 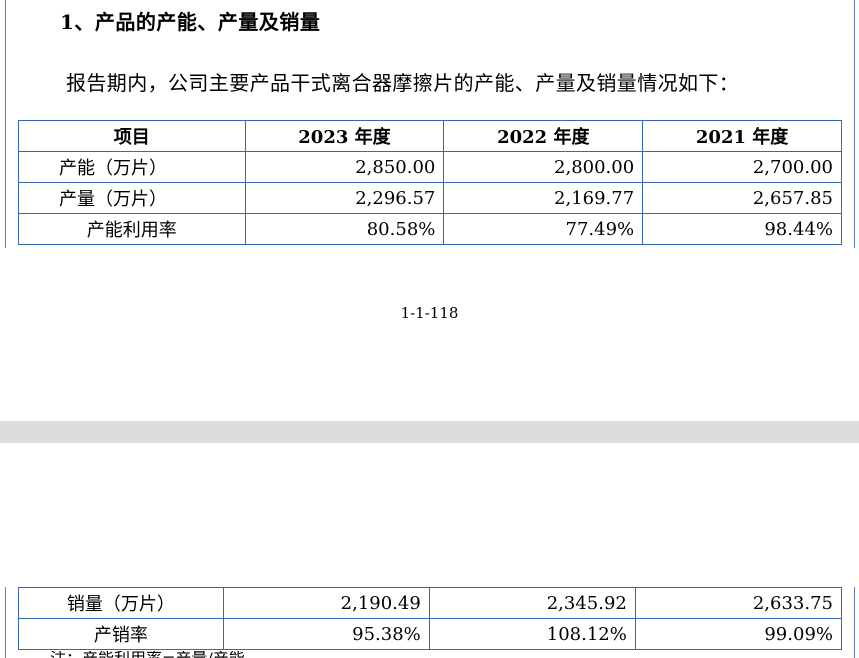 What do you see at coordinates (326, 603) in the screenshot?
I see `table-cell: 2,190.49` at bounding box center [326, 603].